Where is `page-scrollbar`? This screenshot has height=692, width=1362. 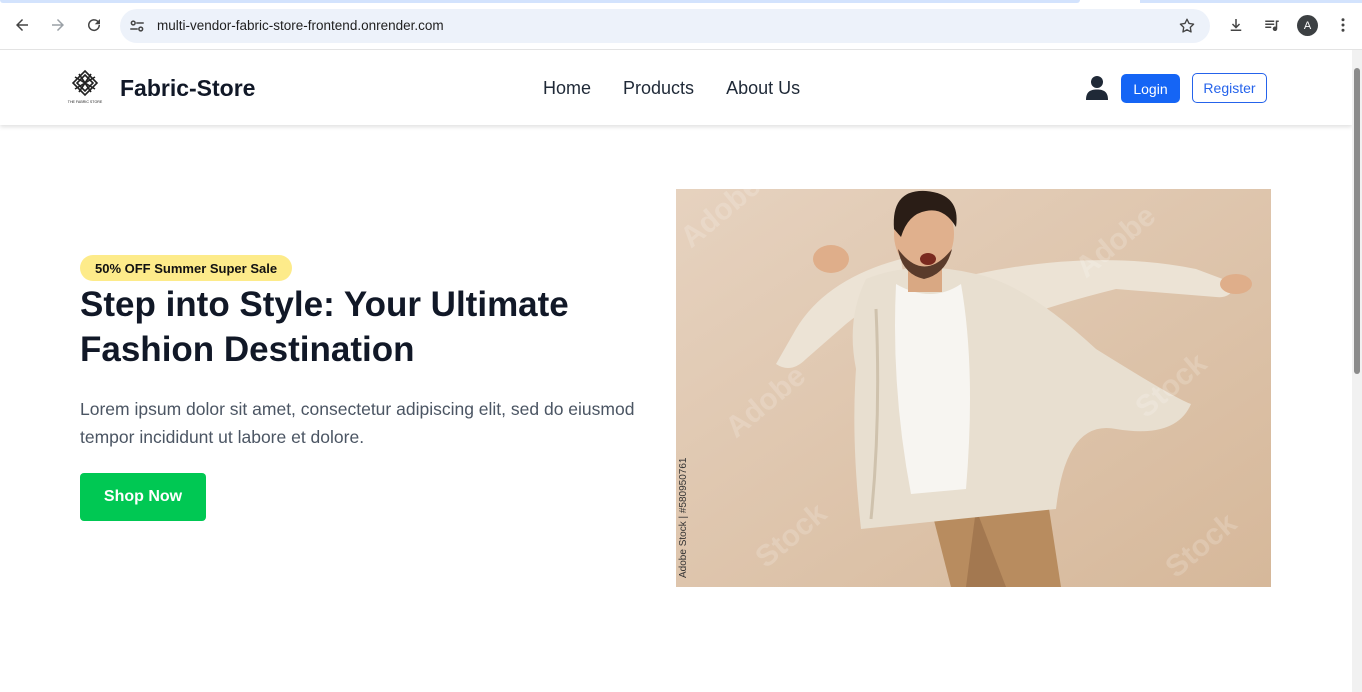 page-scrollbar is located at coordinates (1357, 371).